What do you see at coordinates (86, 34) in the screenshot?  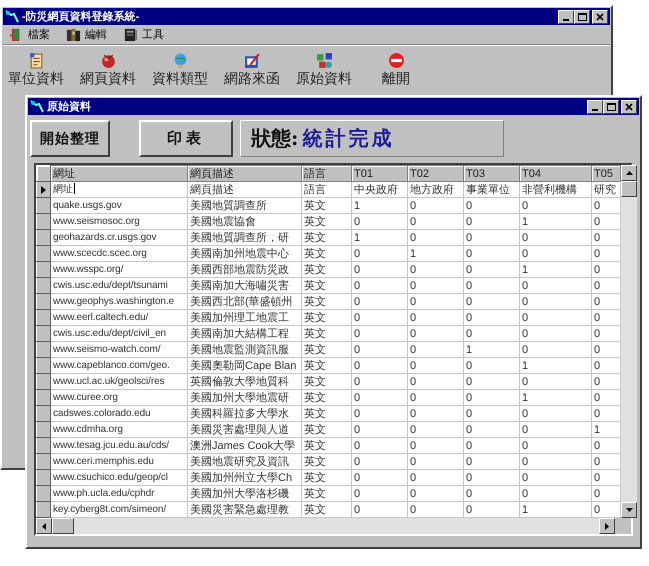 I see `menu-item: 編輯` at bounding box center [86, 34].